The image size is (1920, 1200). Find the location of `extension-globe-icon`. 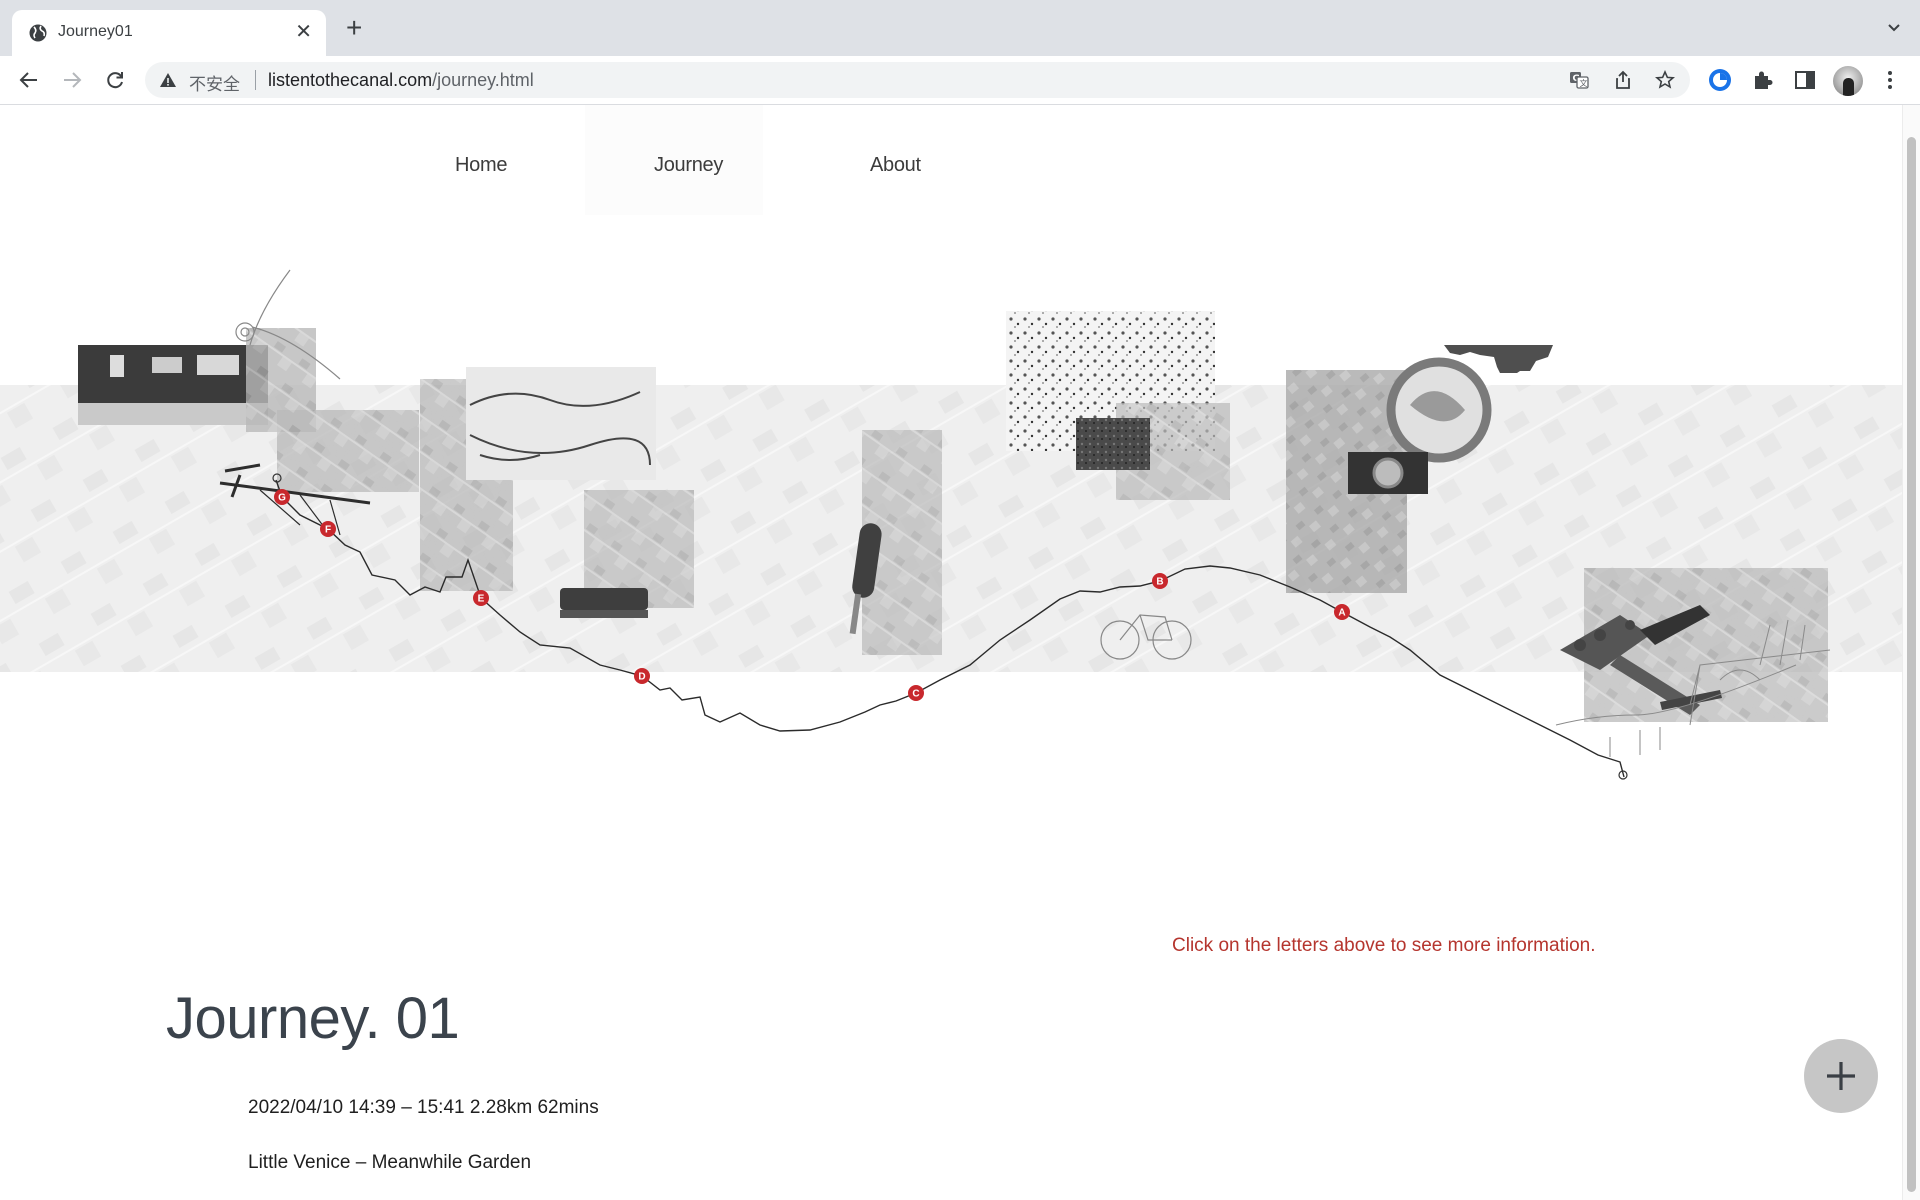

extension-globe-icon is located at coordinates (1720, 80).